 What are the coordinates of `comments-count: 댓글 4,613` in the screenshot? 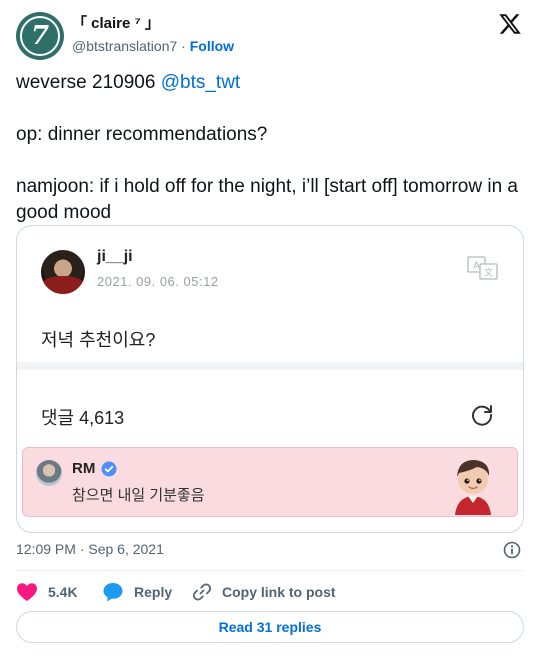 It's located at (83, 418).